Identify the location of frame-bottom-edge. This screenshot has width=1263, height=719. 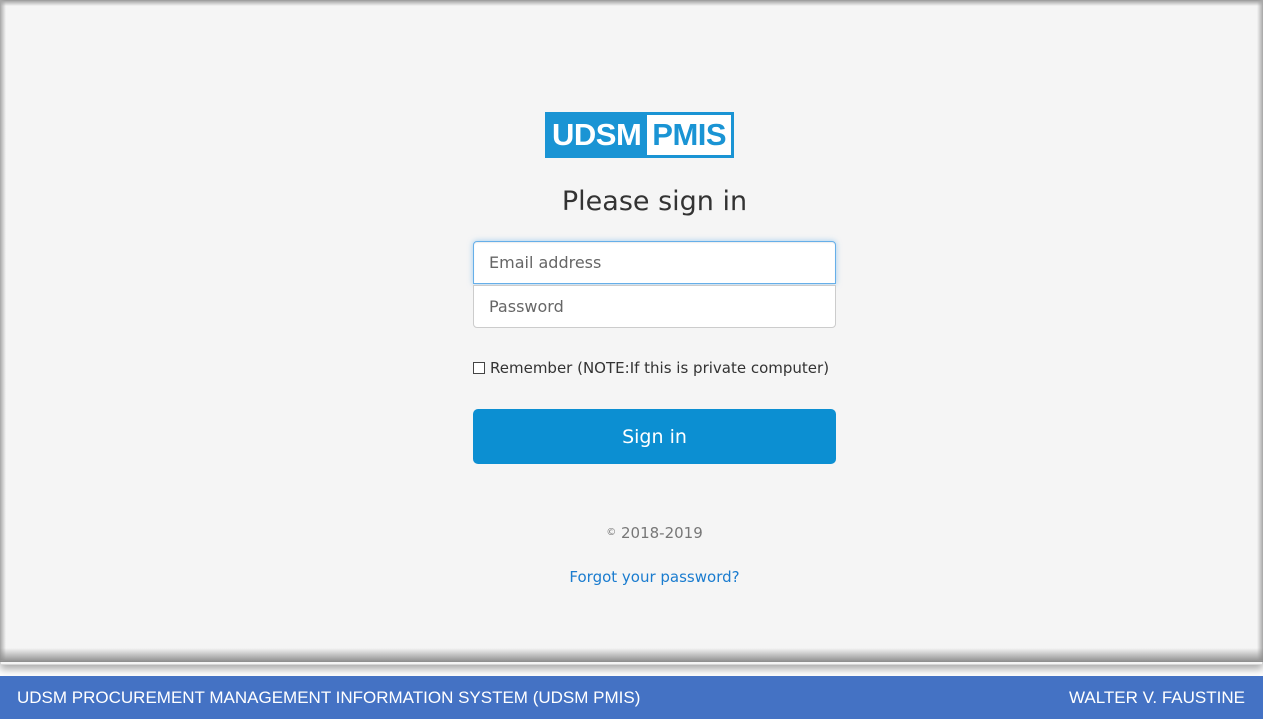
(631, 655).